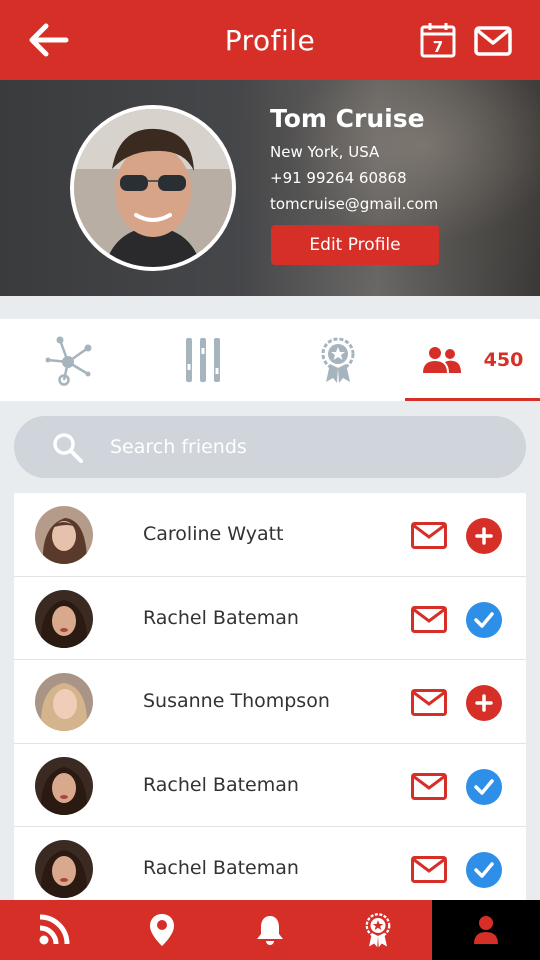 The width and height of the screenshot is (540, 960). Describe the element at coordinates (49, 40) in the screenshot. I see `arrow-left-icon` at that location.